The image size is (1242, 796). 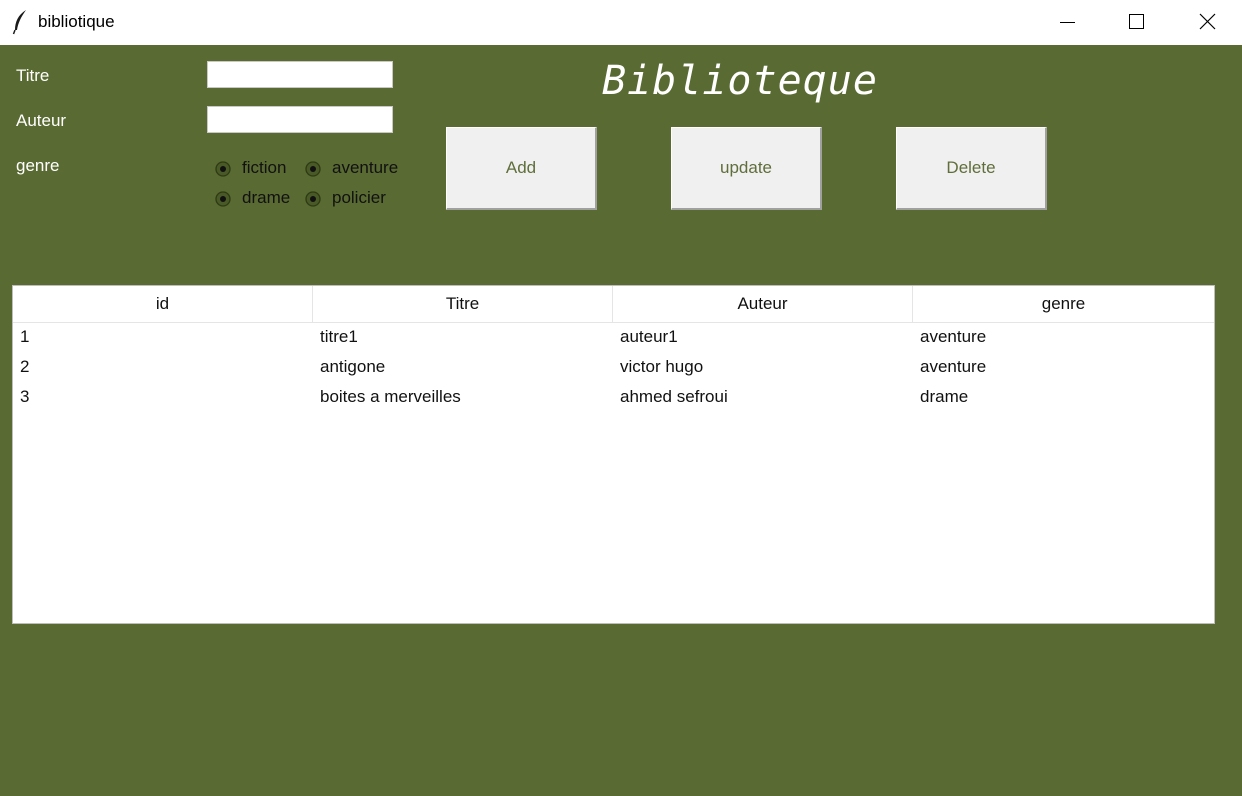 What do you see at coordinates (649, 336) in the screenshot?
I see `cell-auteur: auteur1` at bounding box center [649, 336].